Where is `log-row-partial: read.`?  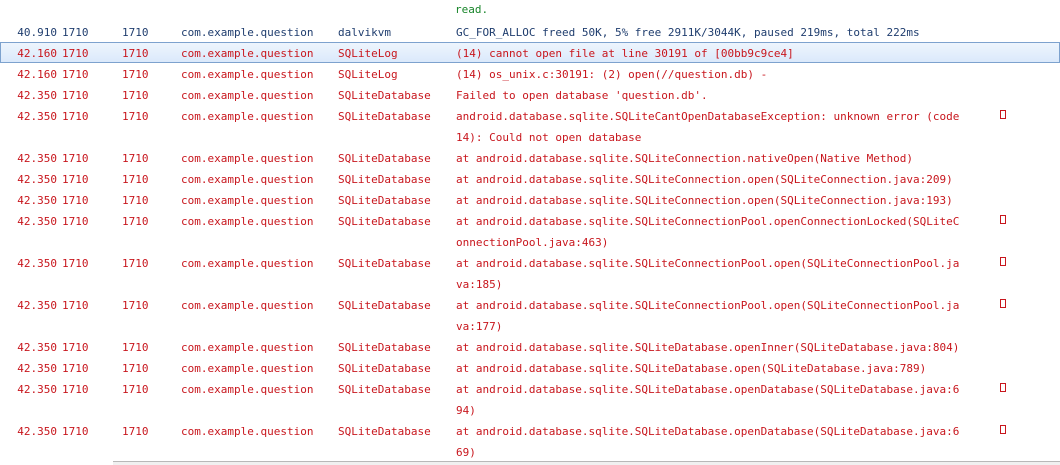
log-row-partial: read. is located at coordinates (530, 10).